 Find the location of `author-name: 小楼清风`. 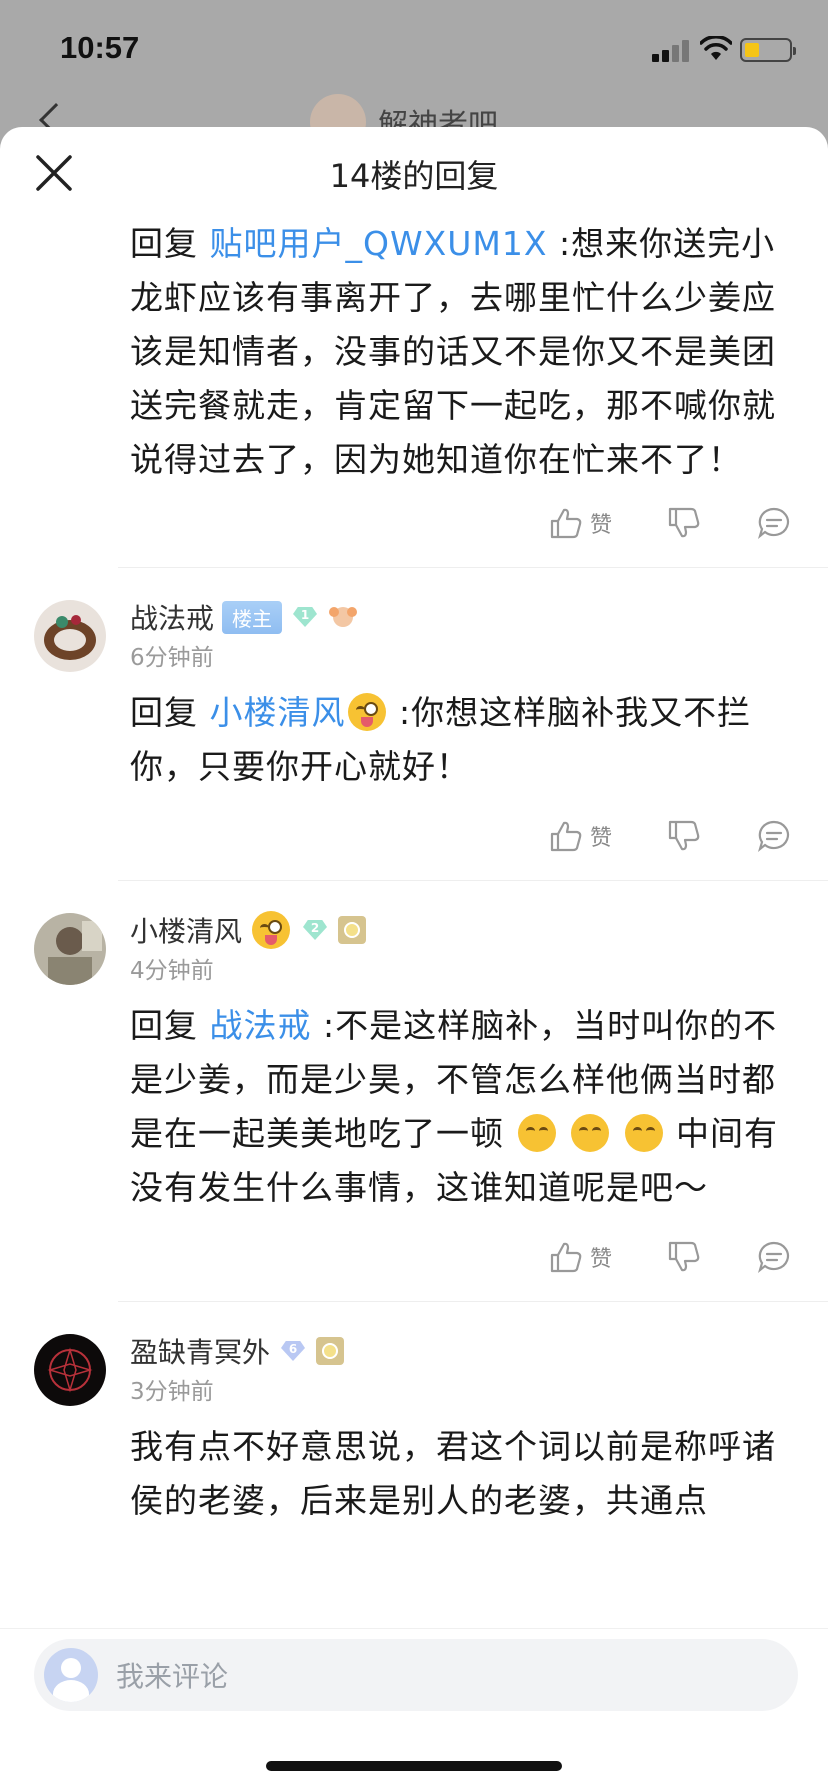

author-name: 小楼清风 is located at coordinates (186, 930).